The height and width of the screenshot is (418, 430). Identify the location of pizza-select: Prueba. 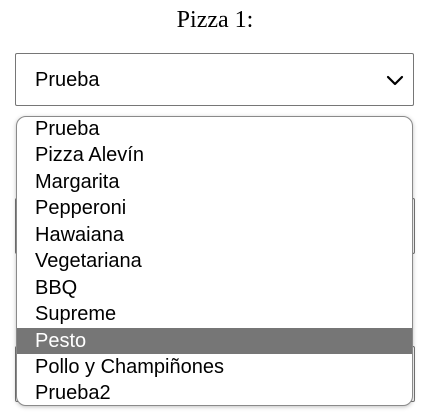
(214, 79).